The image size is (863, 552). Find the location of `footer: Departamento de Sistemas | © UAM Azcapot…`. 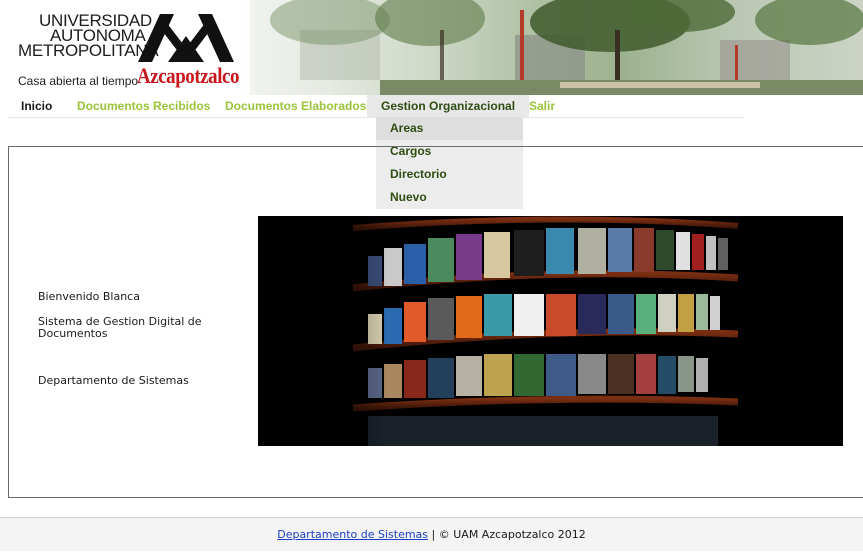

footer: Departamento de Sistemas | © UAM Azcapot… is located at coordinates (431, 534).